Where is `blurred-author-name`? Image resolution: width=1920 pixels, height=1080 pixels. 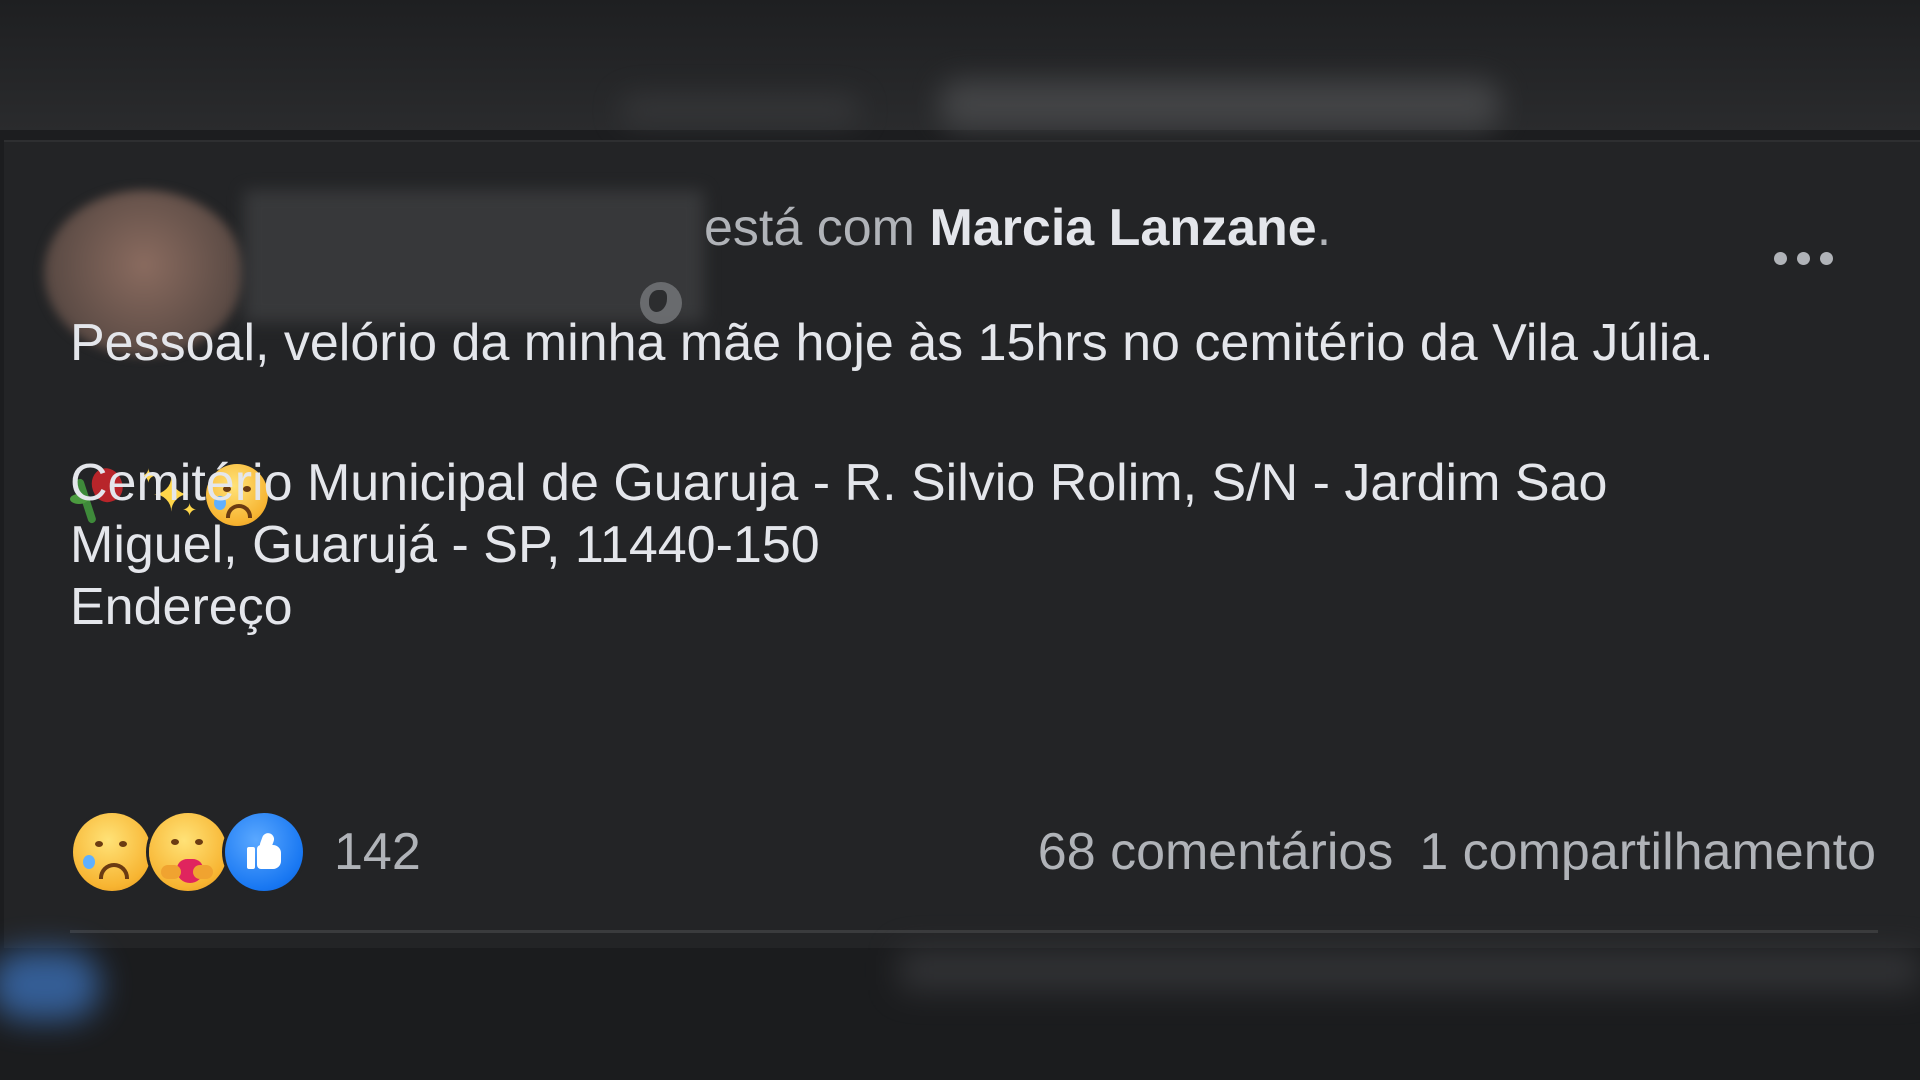
blurred-author-name is located at coordinates (474, 256).